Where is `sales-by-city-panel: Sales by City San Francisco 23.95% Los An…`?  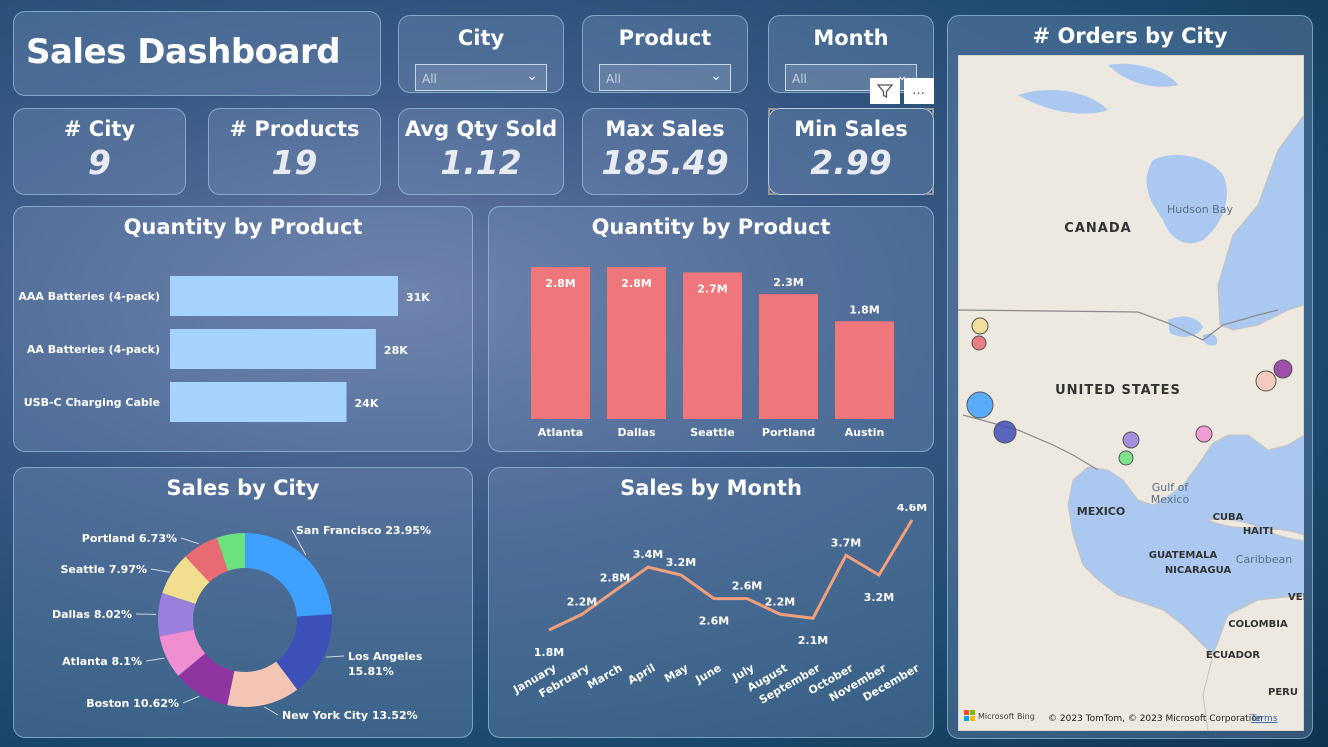
sales-by-city-panel: Sales by City San Francisco 23.95% Los An… is located at coordinates (243, 602).